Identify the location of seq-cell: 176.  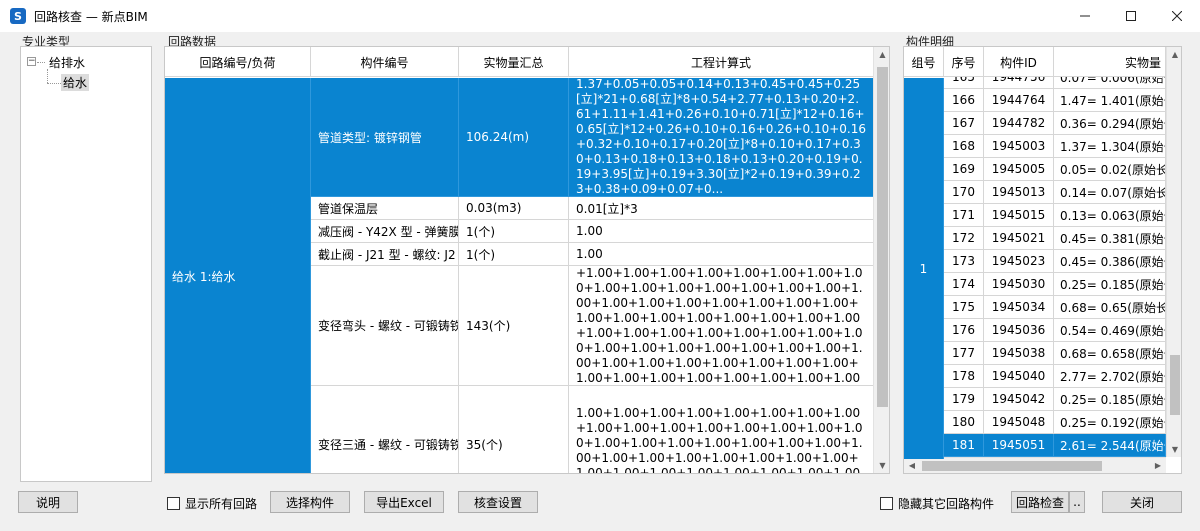
(964, 330).